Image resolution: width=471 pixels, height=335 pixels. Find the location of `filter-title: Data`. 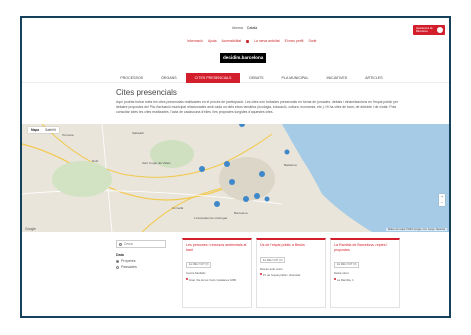

filter-title: Data is located at coordinates (120, 255).